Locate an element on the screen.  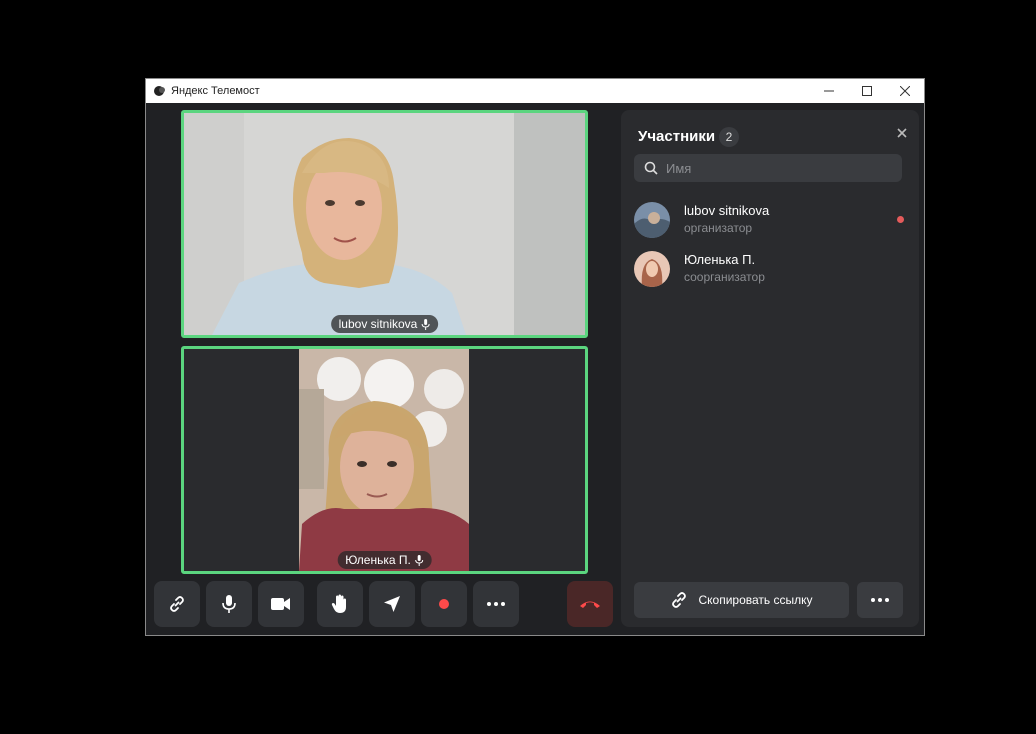
more-options-button is located at coordinates (496, 604).